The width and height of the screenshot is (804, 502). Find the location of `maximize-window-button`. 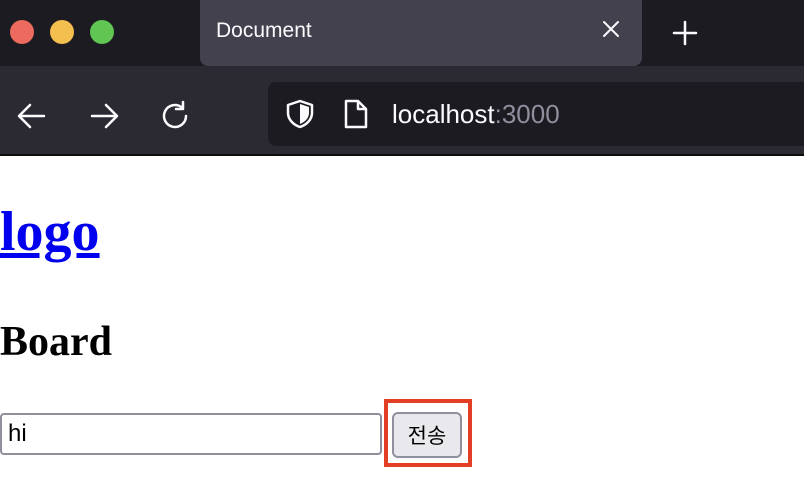

maximize-window-button is located at coordinates (102, 32).